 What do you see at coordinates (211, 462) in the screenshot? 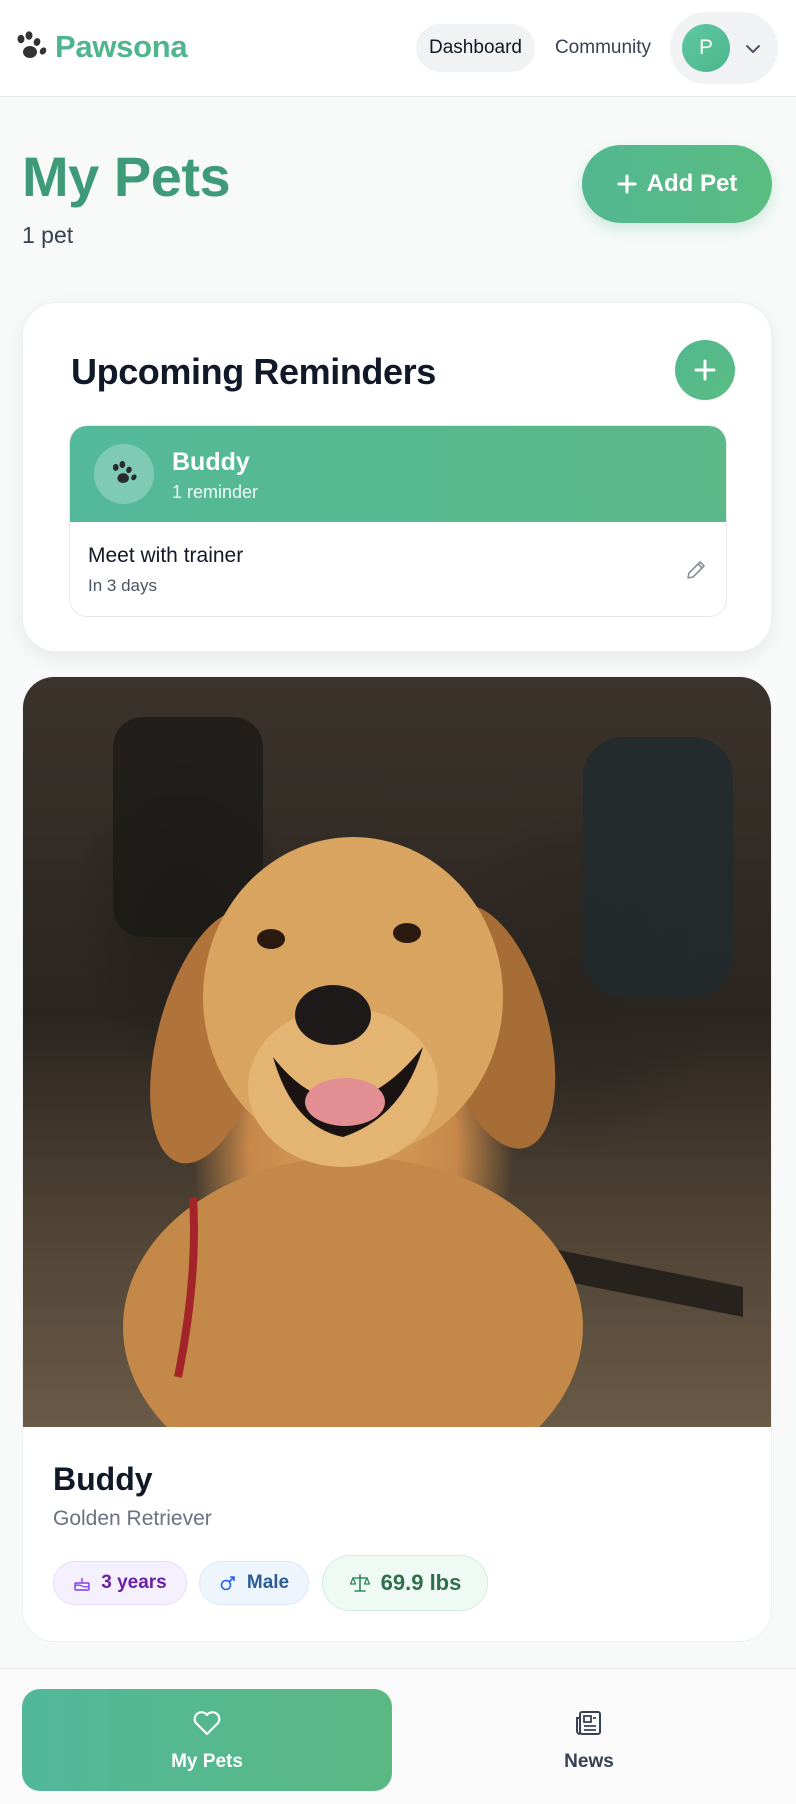
I see `reminder-pet-name: Buddy` at bounding box center [211, 462].